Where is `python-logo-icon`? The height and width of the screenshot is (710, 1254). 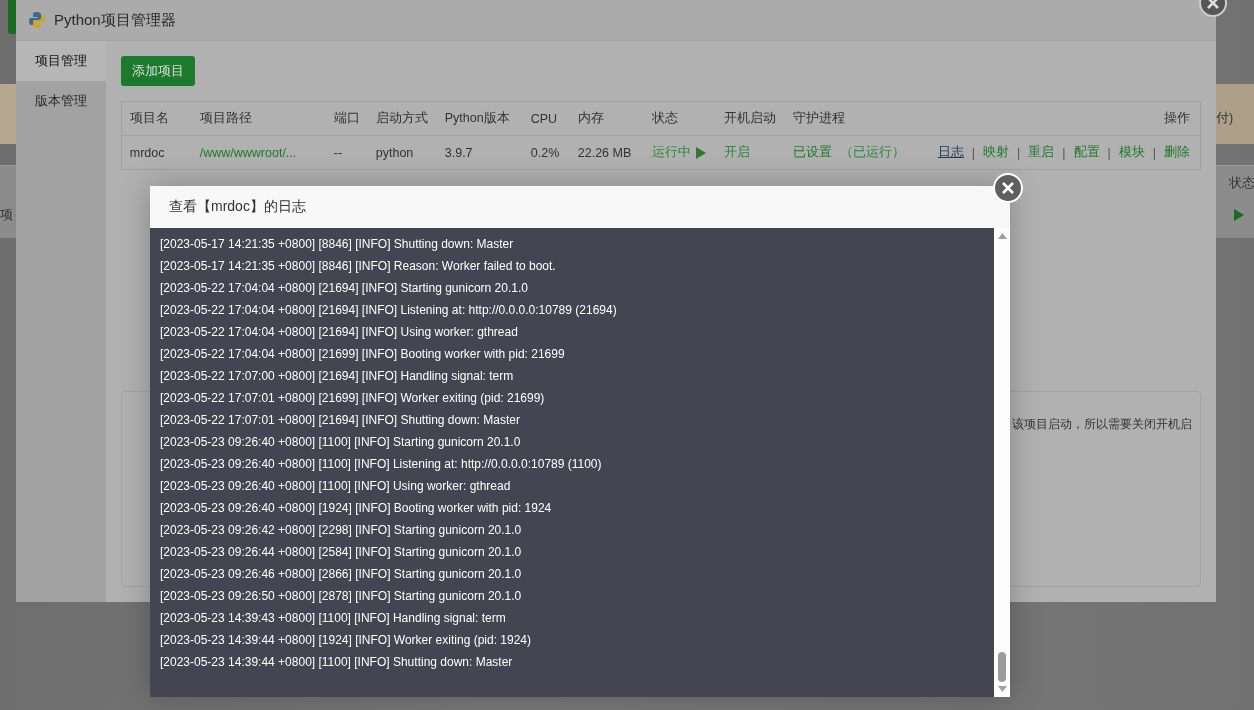
python-logo-icon is located at coordinates (37, 20).